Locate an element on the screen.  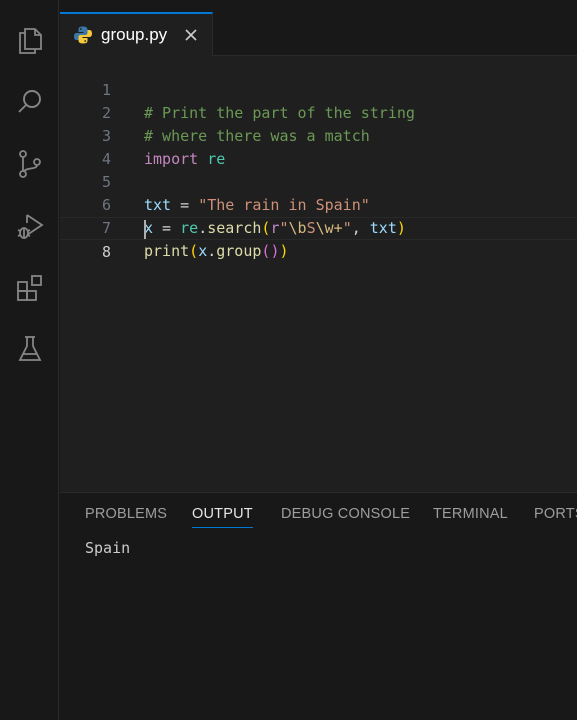
tab-output: OUTPUT is located at coordinates (222, 514).